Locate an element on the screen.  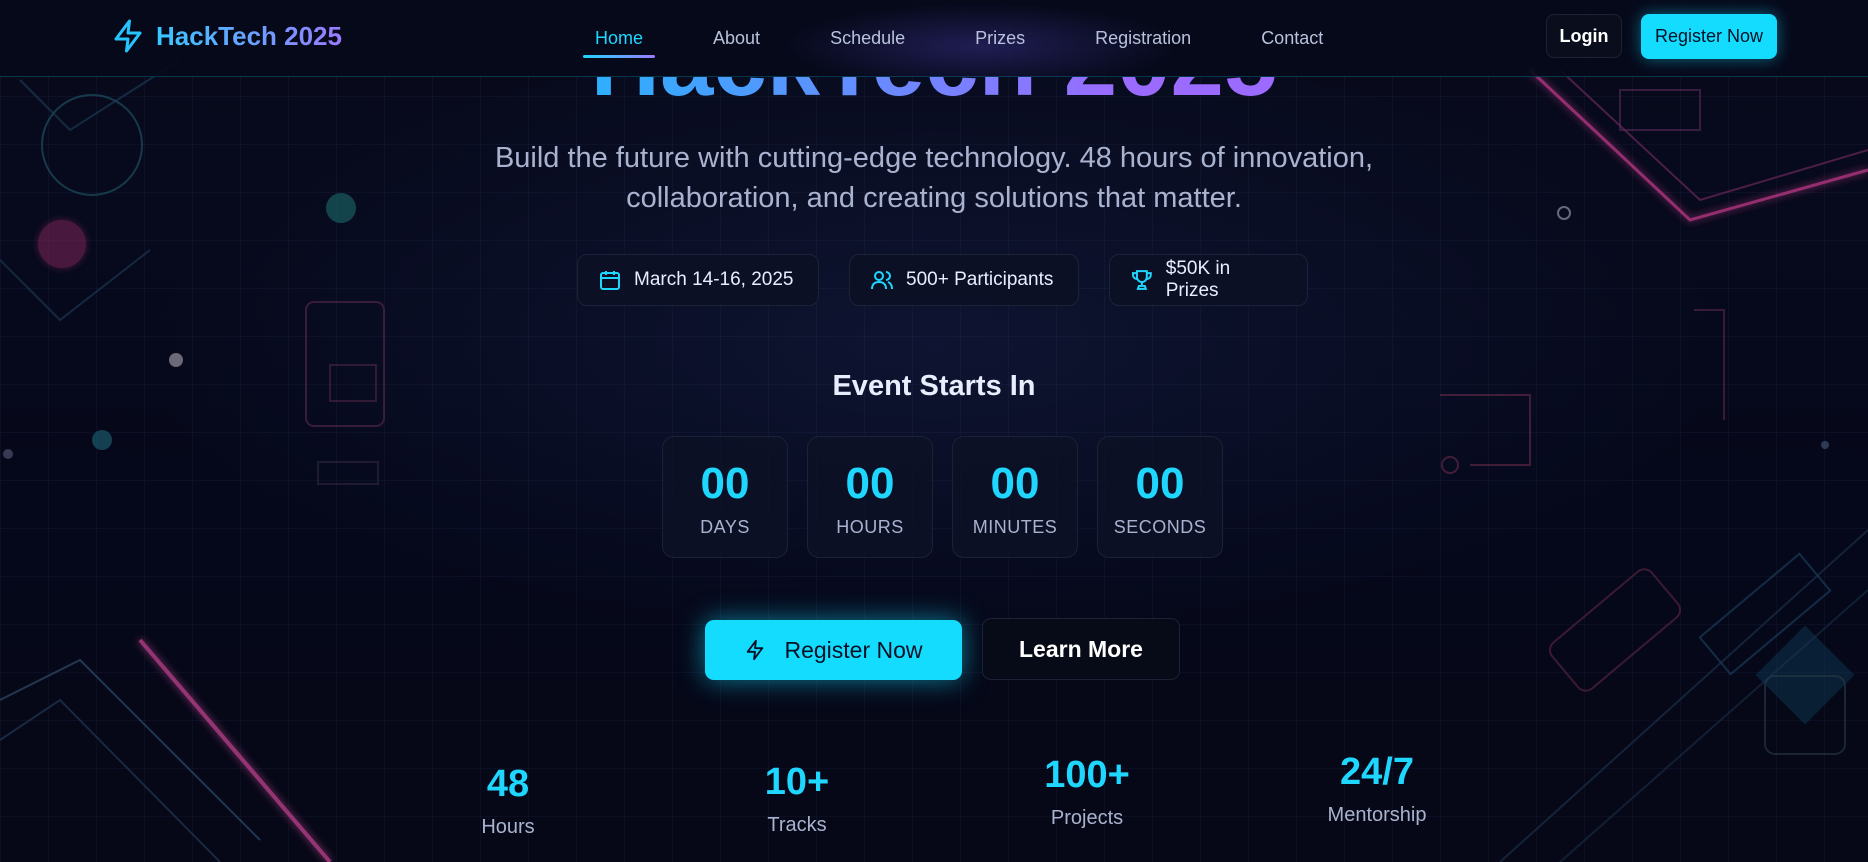
stat-label: Mentorship is located at coordinates (1377, 815).